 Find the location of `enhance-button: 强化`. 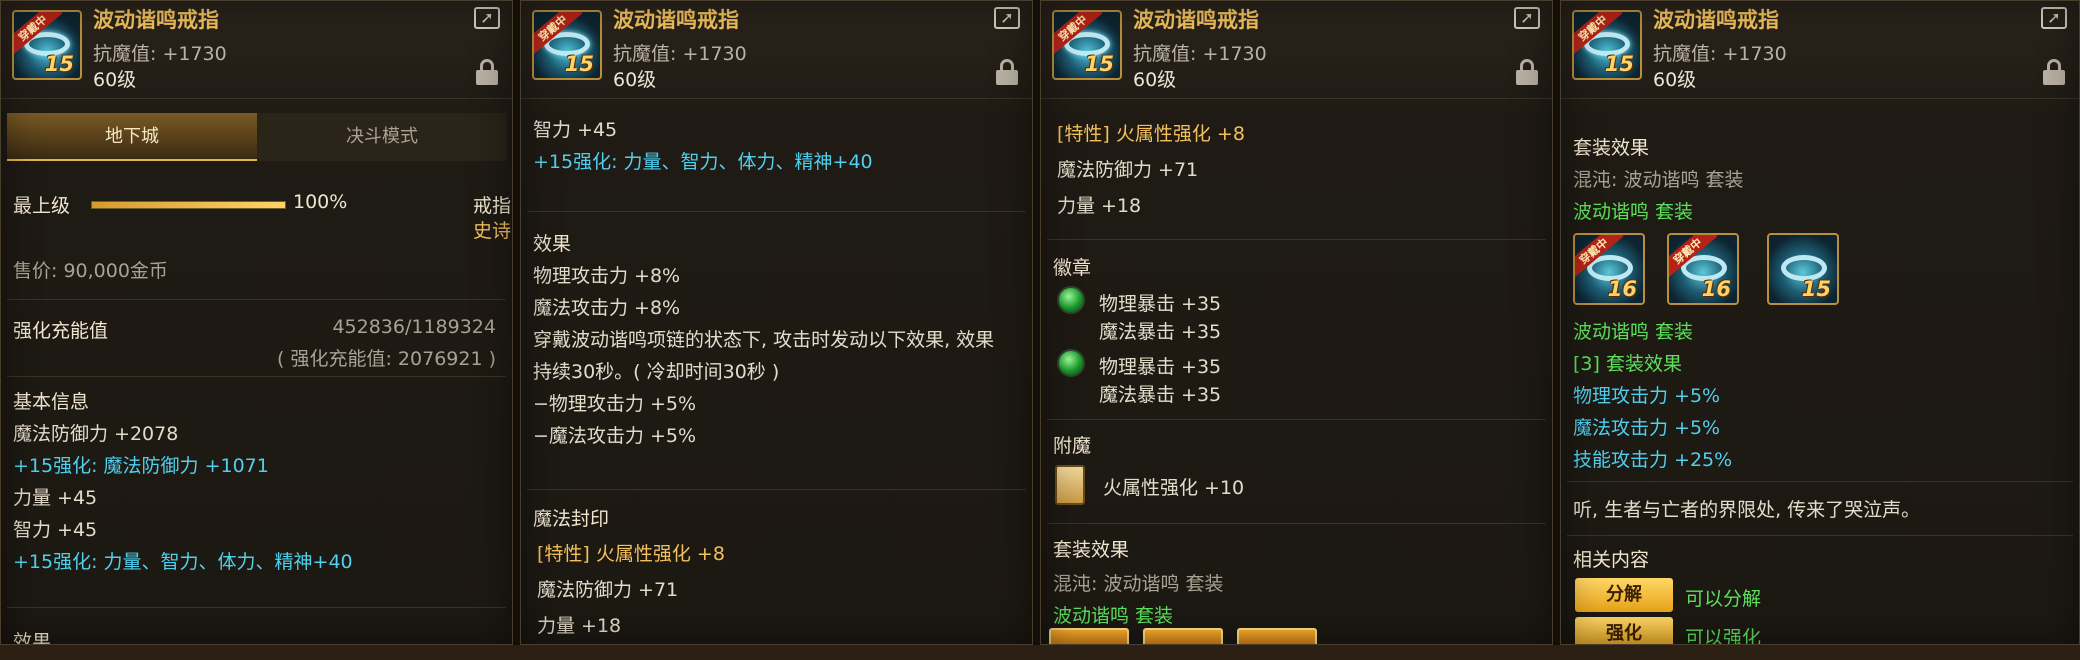

enhance-button: 强化 is located at coordinates (1624, 630).